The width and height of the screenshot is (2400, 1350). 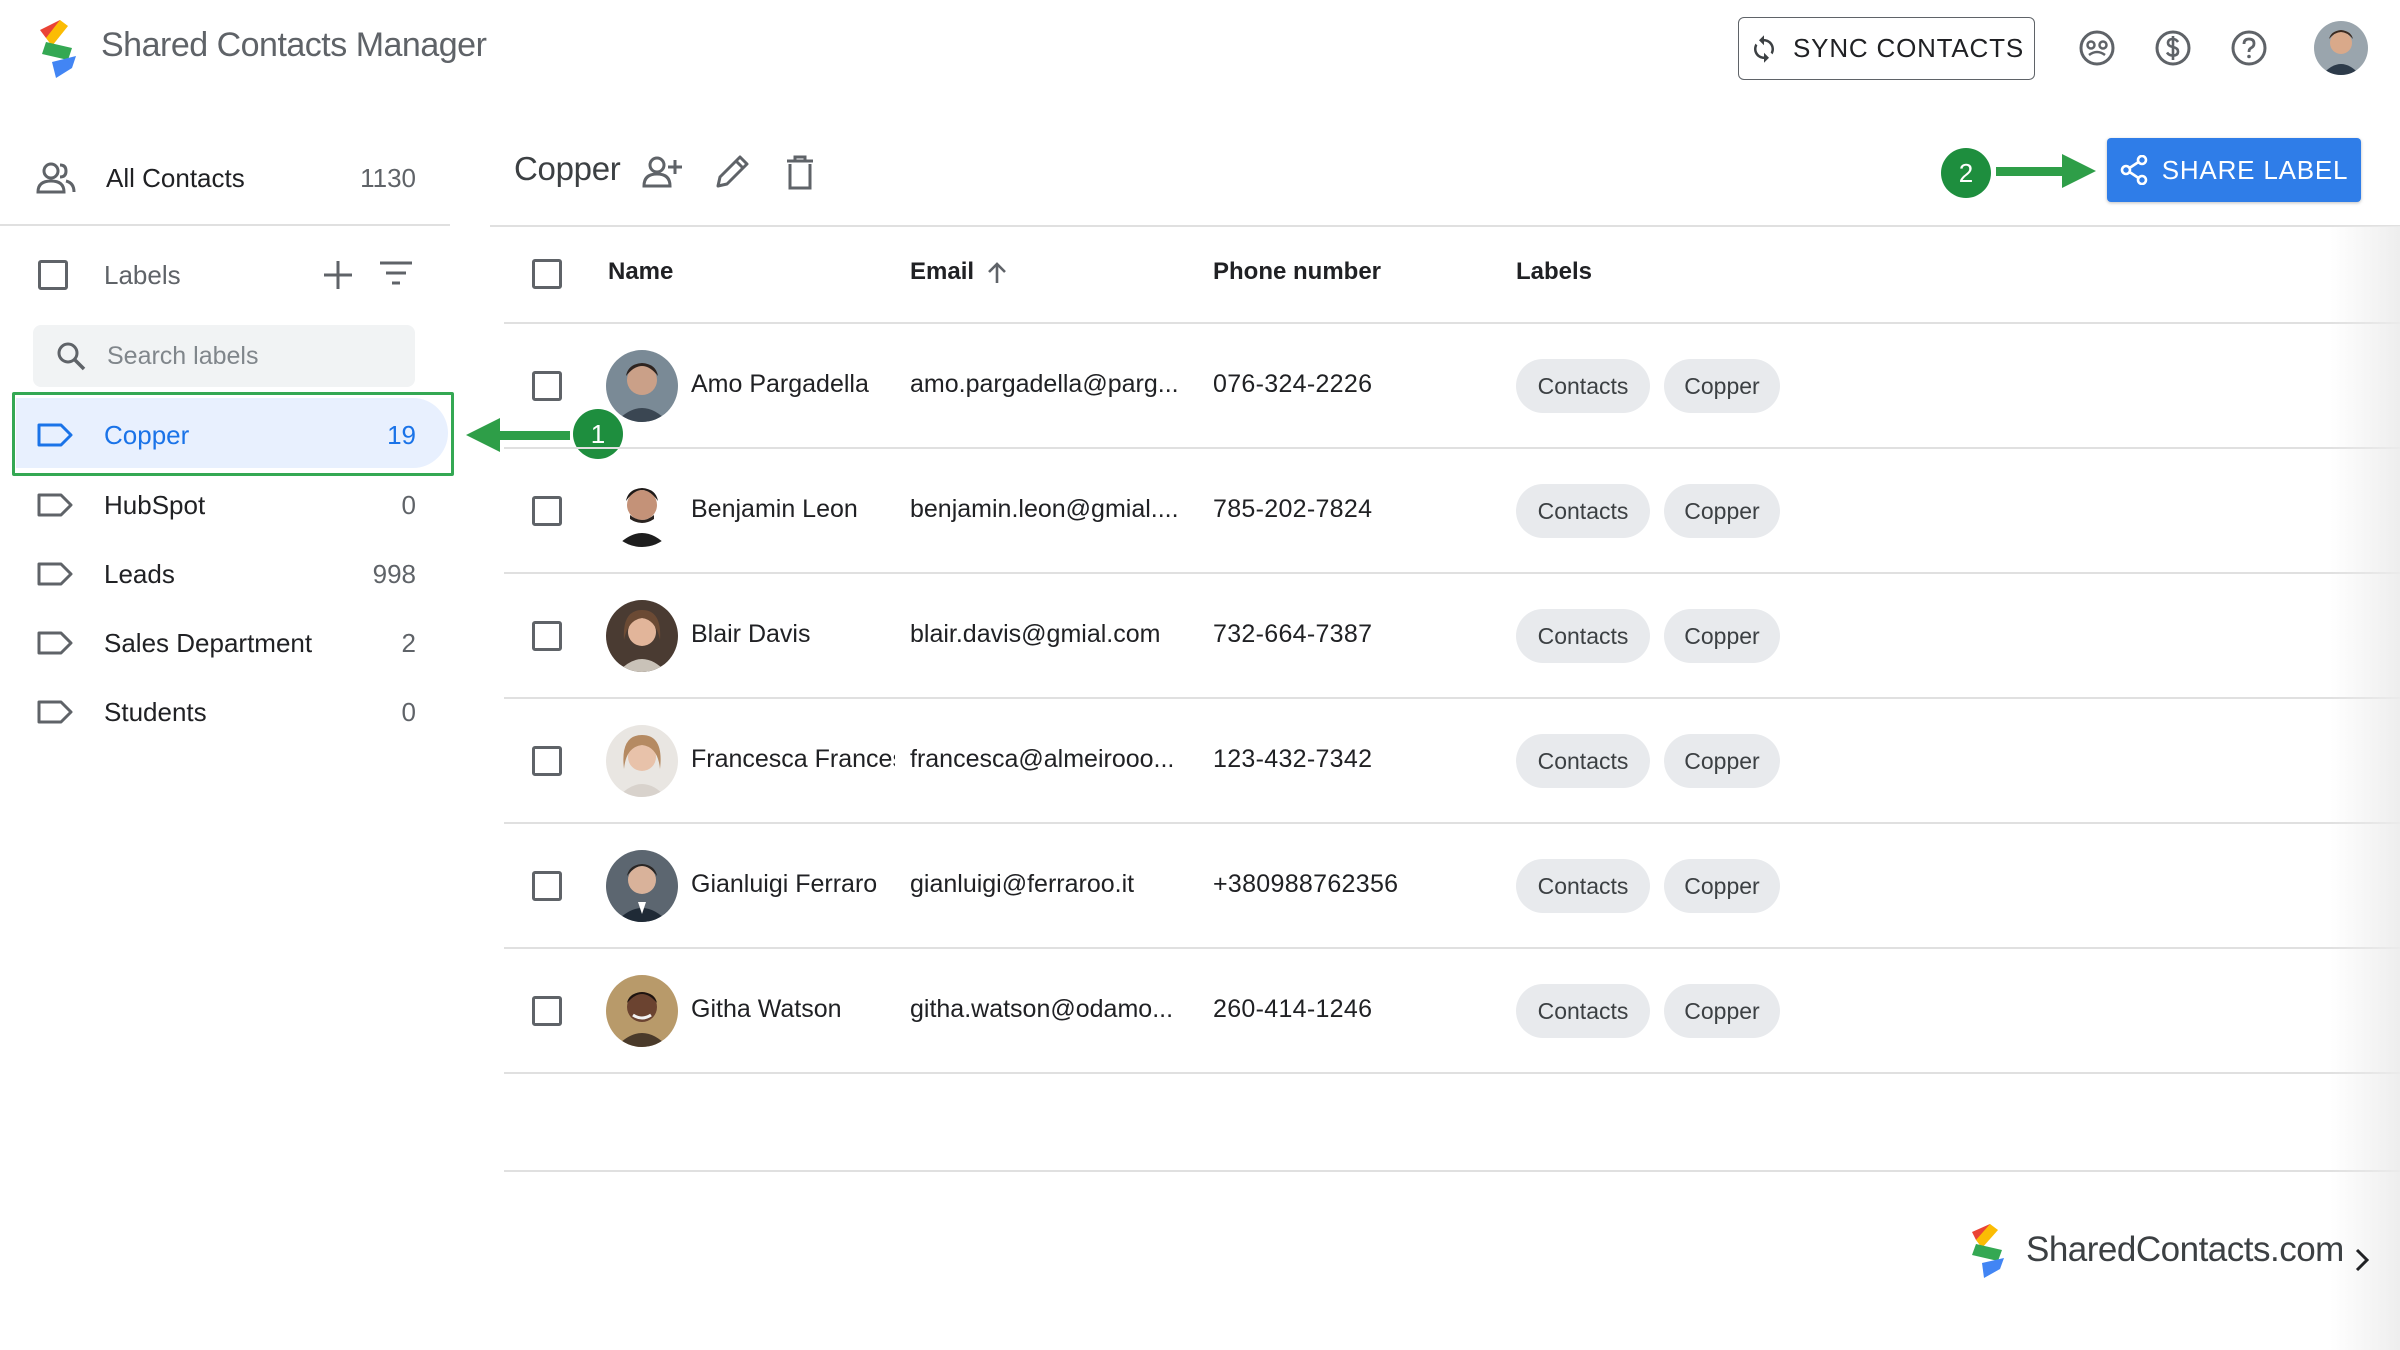 What do you see at coordinates (2255, 169) in the screenshot?
I see `share-label-text: SHARE LABEL` at bounding box center [2255, 169].